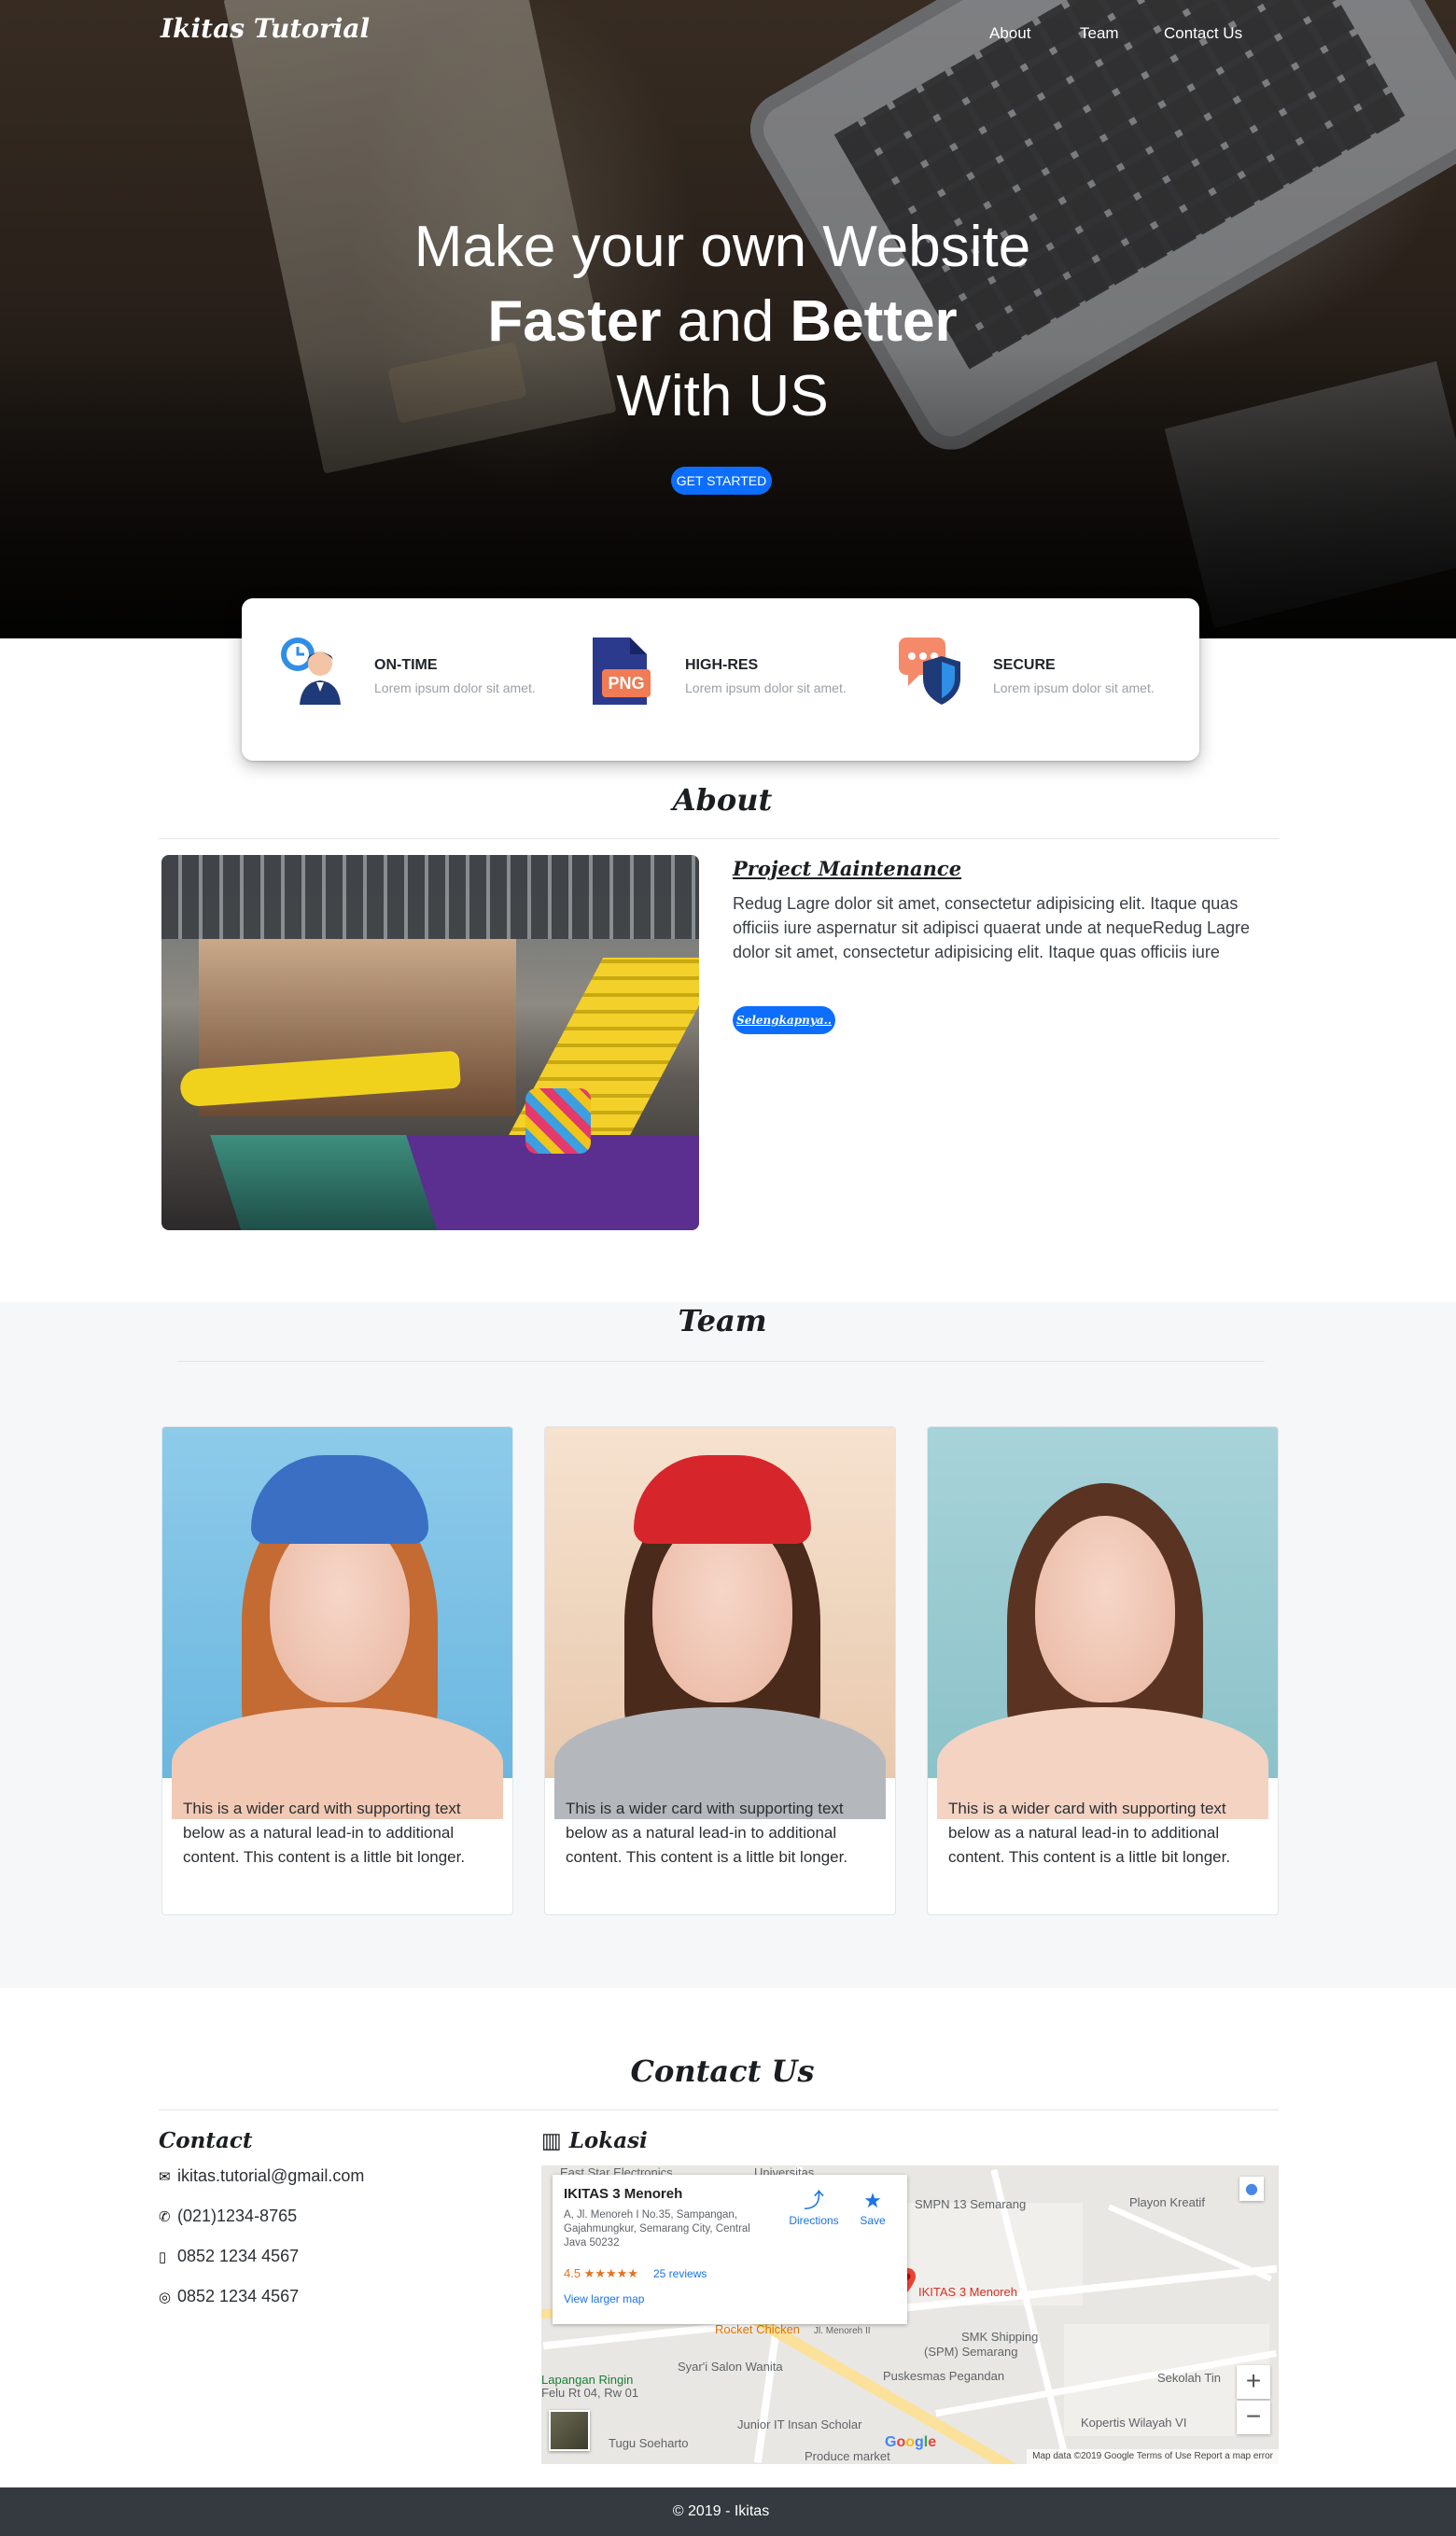 This screenshot has width=1456, height=2536. I want to click on feature-secure: SECURE Lorem ipsum dolor sit amet., so click(1044, 680).